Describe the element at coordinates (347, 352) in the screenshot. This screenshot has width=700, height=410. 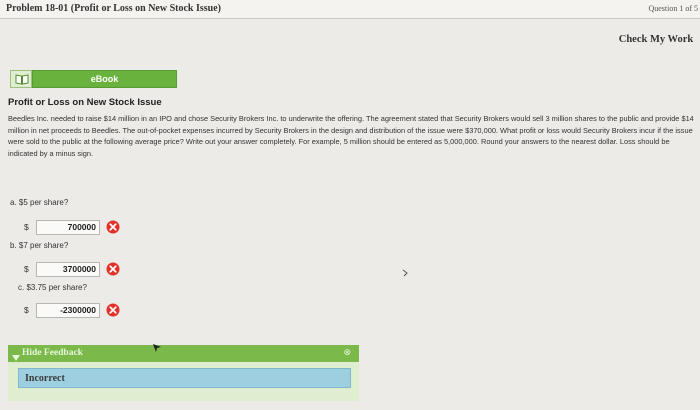
I see `close-feedback-icon: ⊗` at that location.